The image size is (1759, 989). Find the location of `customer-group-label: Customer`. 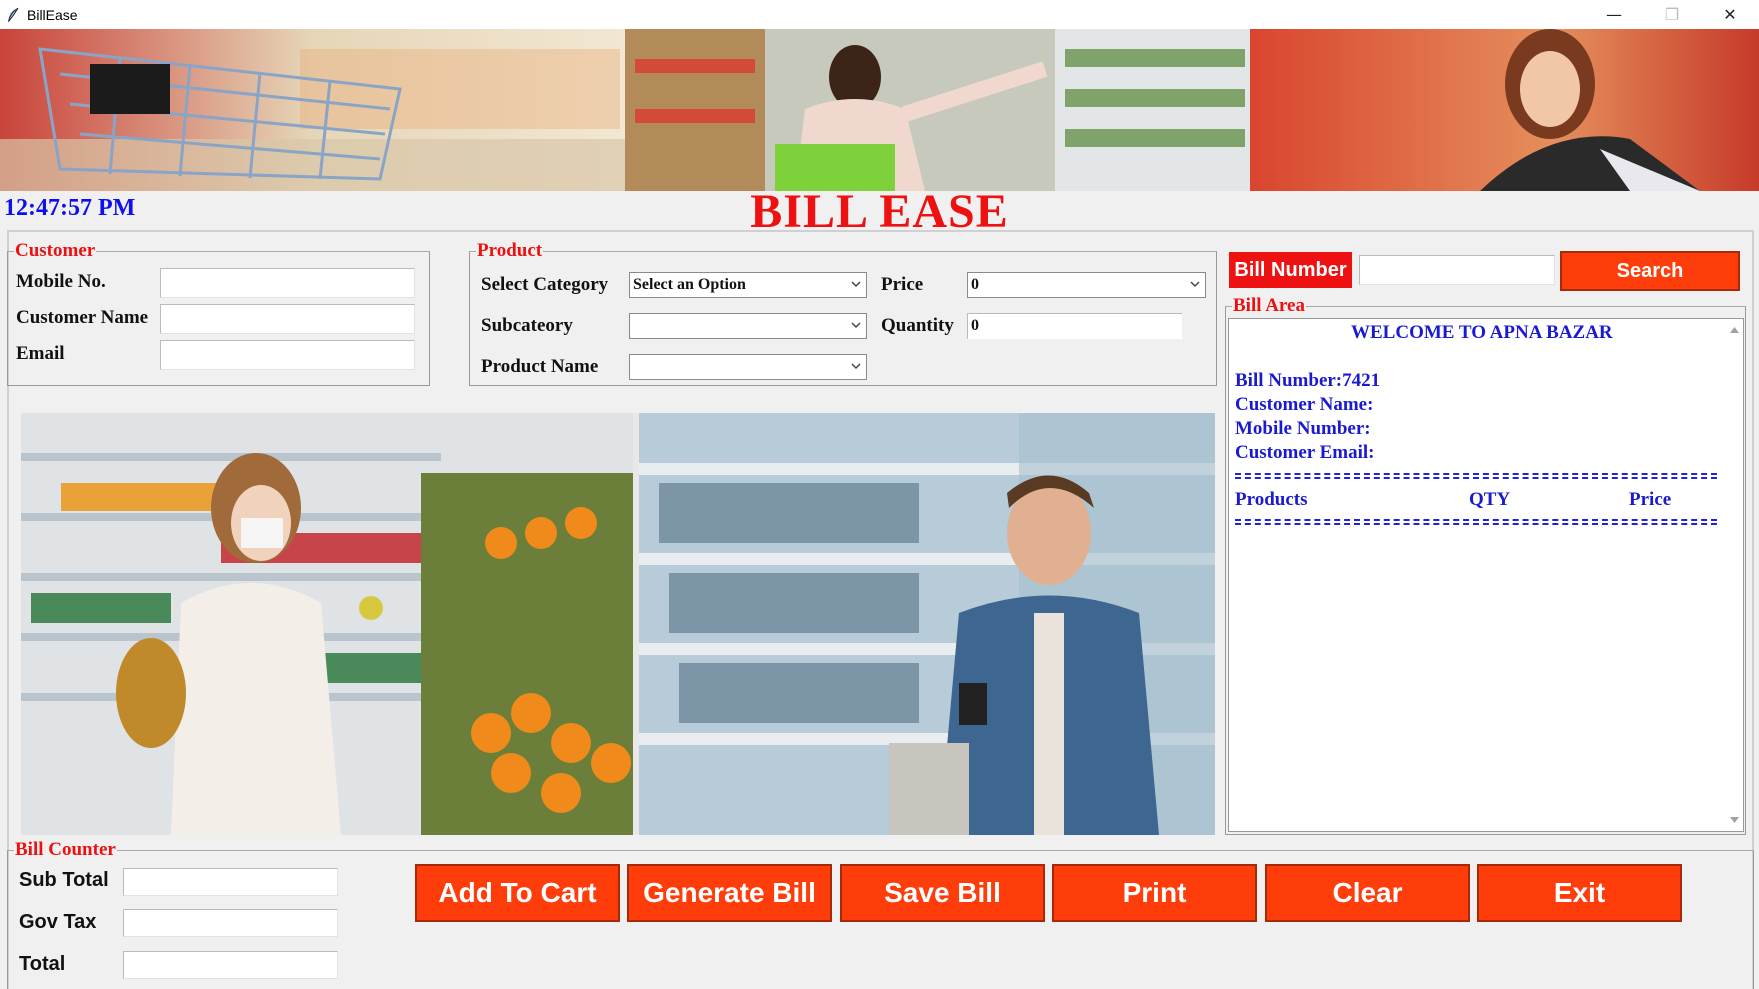

customer-group-label: Customer is located at coordinates (55, 250).